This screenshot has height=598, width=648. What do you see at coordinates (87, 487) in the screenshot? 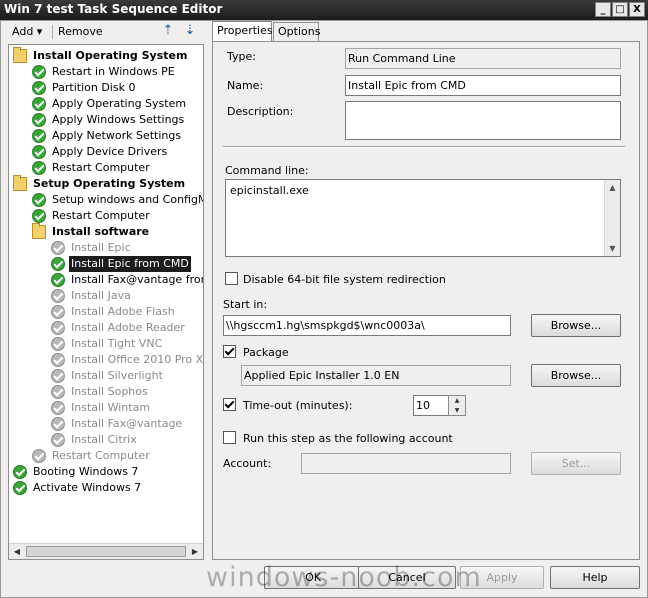
I see `tree-node-label: Activate Windows 7` at bounding box center [87, 487].